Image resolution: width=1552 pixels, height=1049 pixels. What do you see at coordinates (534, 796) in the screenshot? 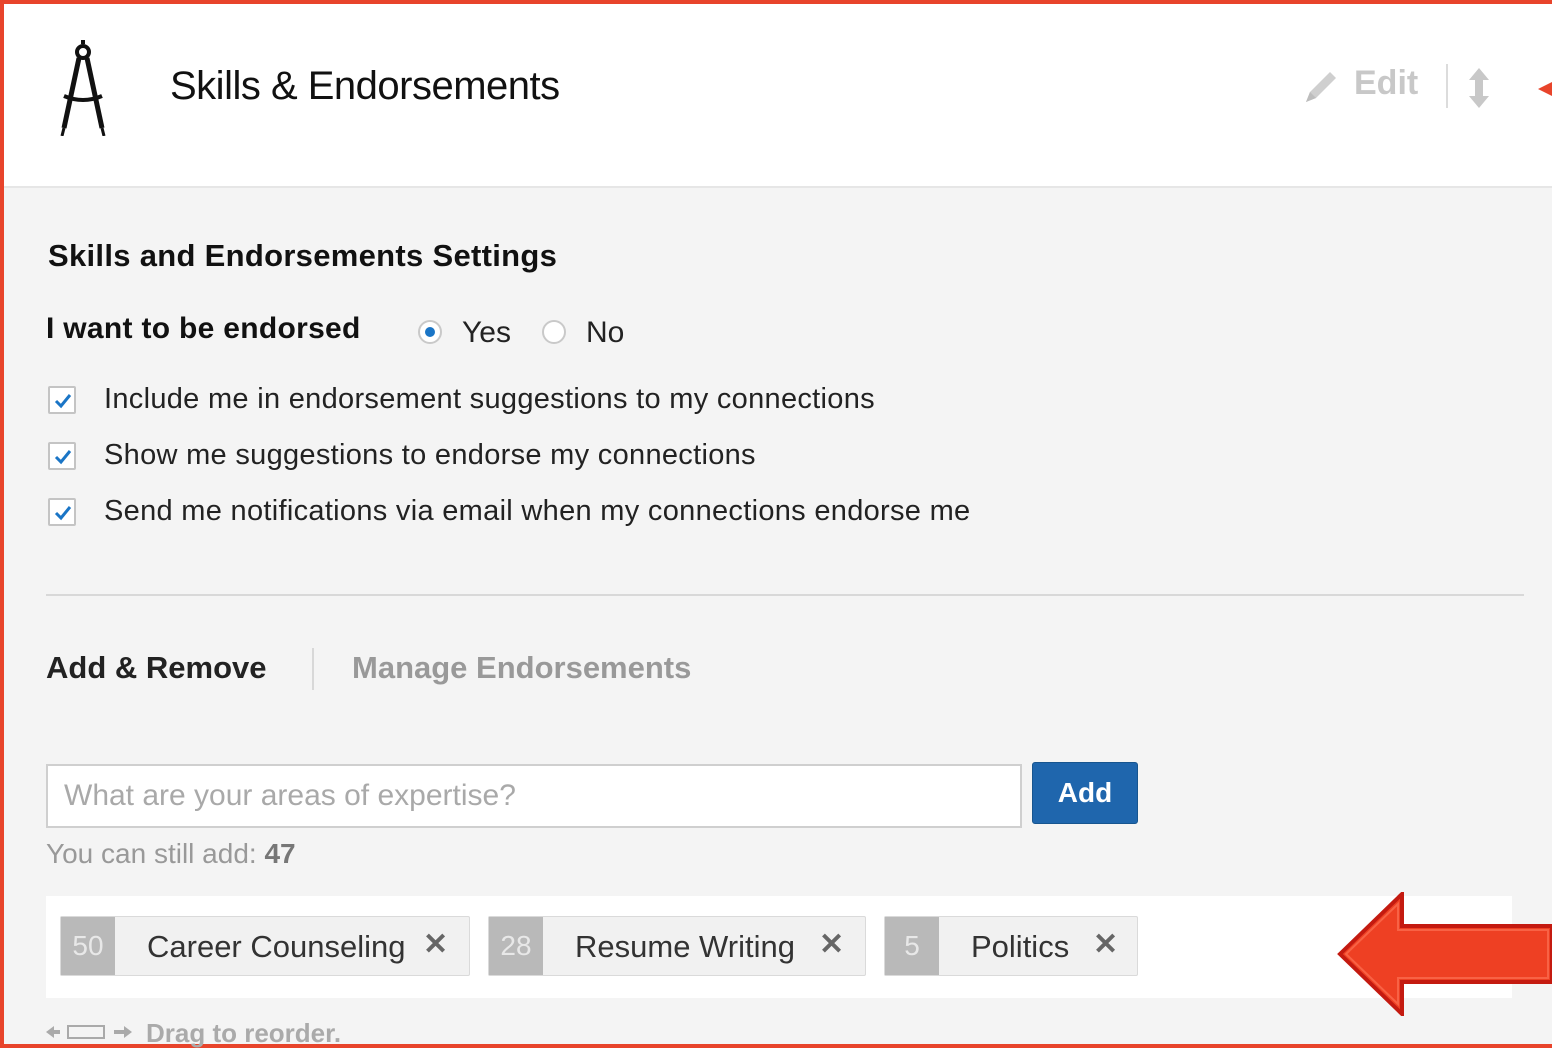
I see `skill-search-input` at bounding box center [534, 796].